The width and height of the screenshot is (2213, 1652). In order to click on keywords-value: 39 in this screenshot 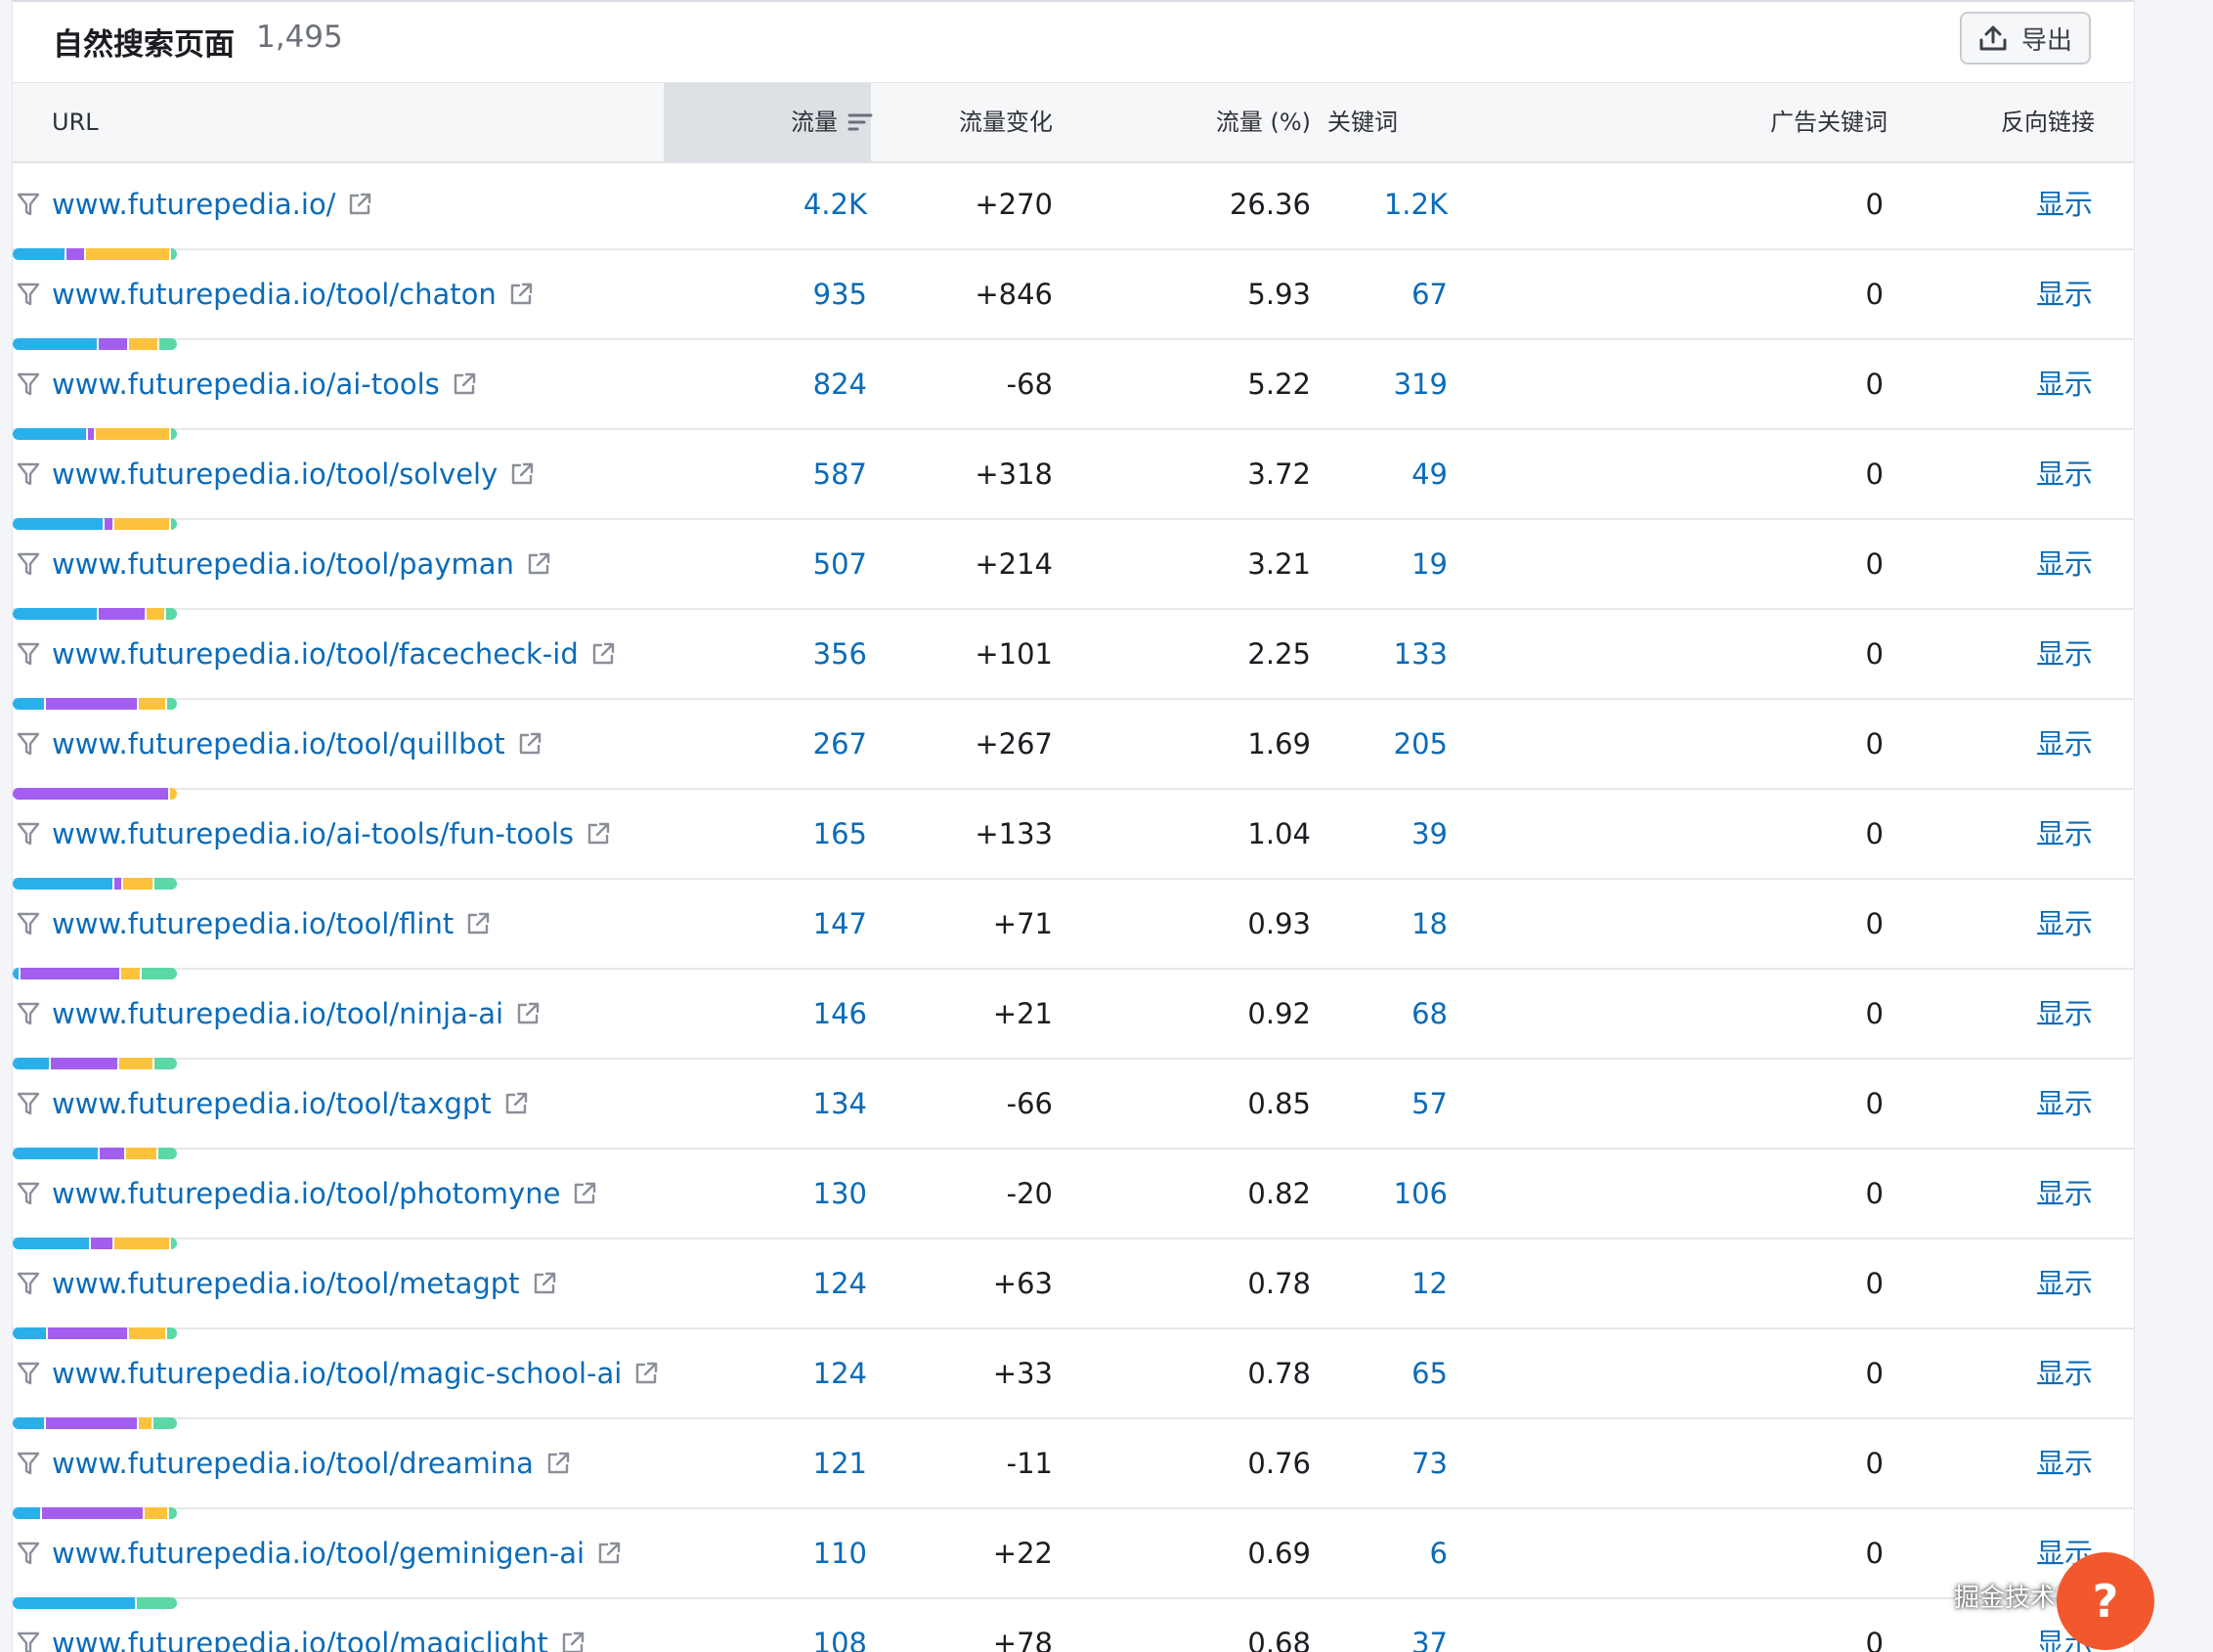, I will do `click(1429, 834)`.